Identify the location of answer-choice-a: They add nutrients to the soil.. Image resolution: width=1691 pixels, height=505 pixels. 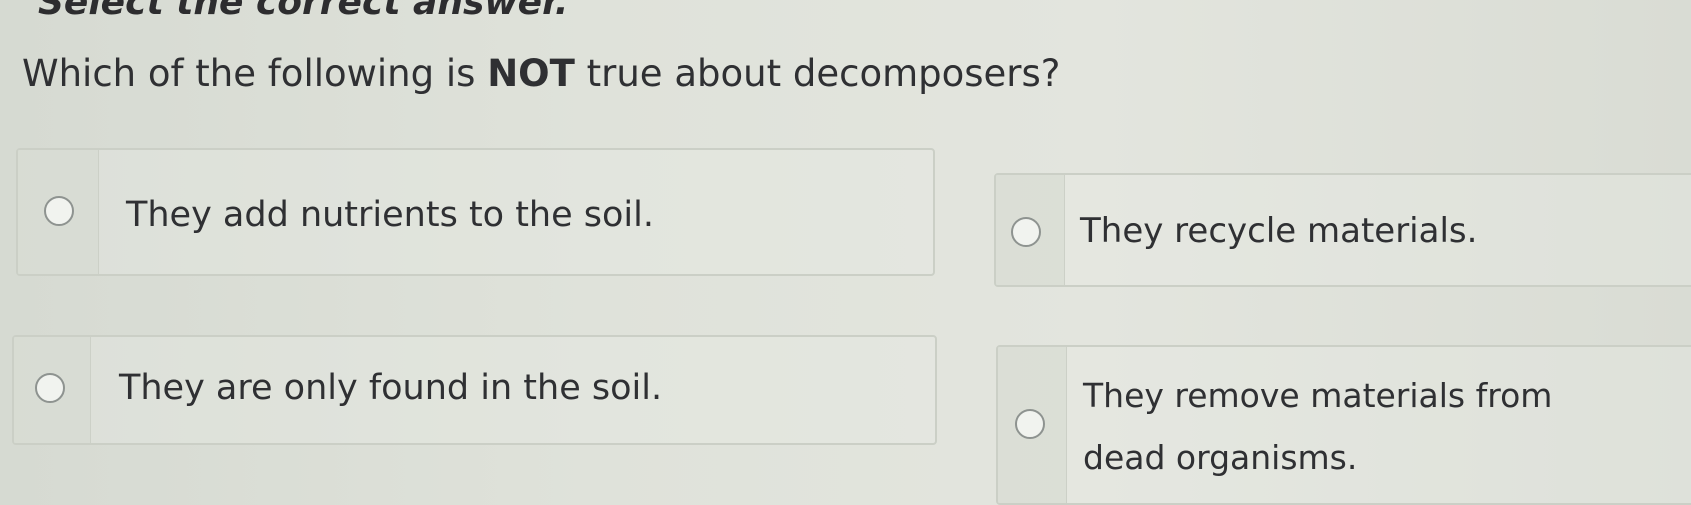
(475, 212).